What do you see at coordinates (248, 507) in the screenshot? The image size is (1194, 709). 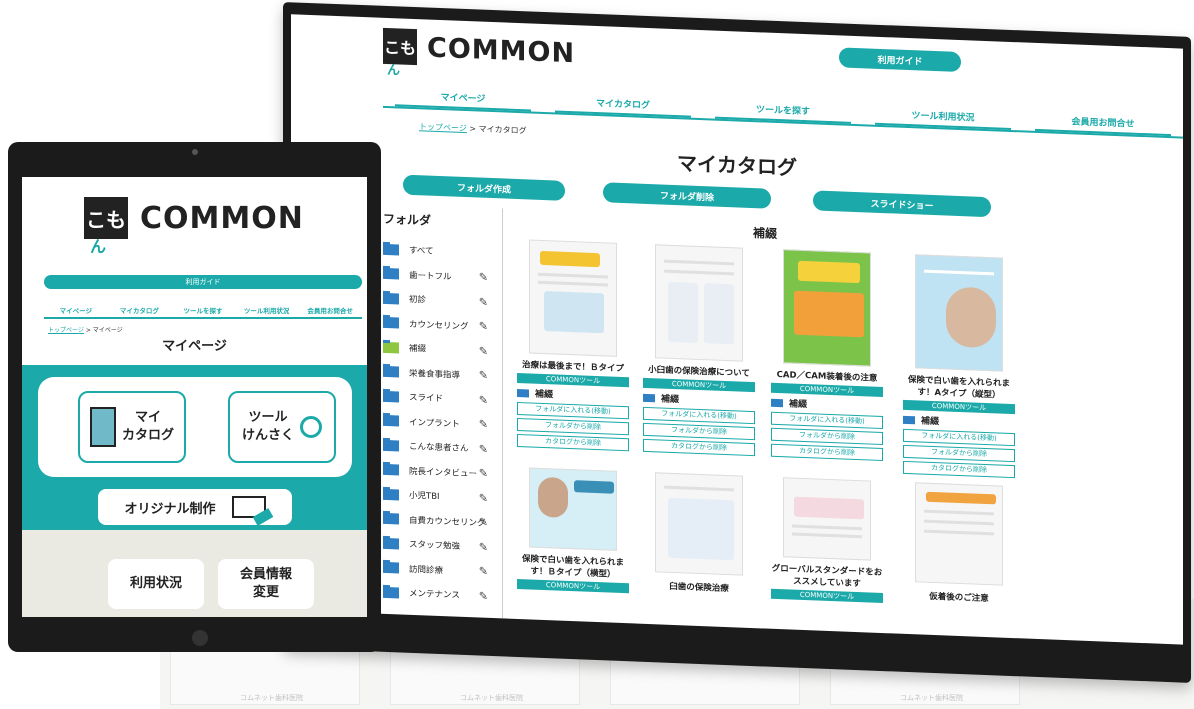 I see `pen-tablet-icon` at bounding box center [248, 507].